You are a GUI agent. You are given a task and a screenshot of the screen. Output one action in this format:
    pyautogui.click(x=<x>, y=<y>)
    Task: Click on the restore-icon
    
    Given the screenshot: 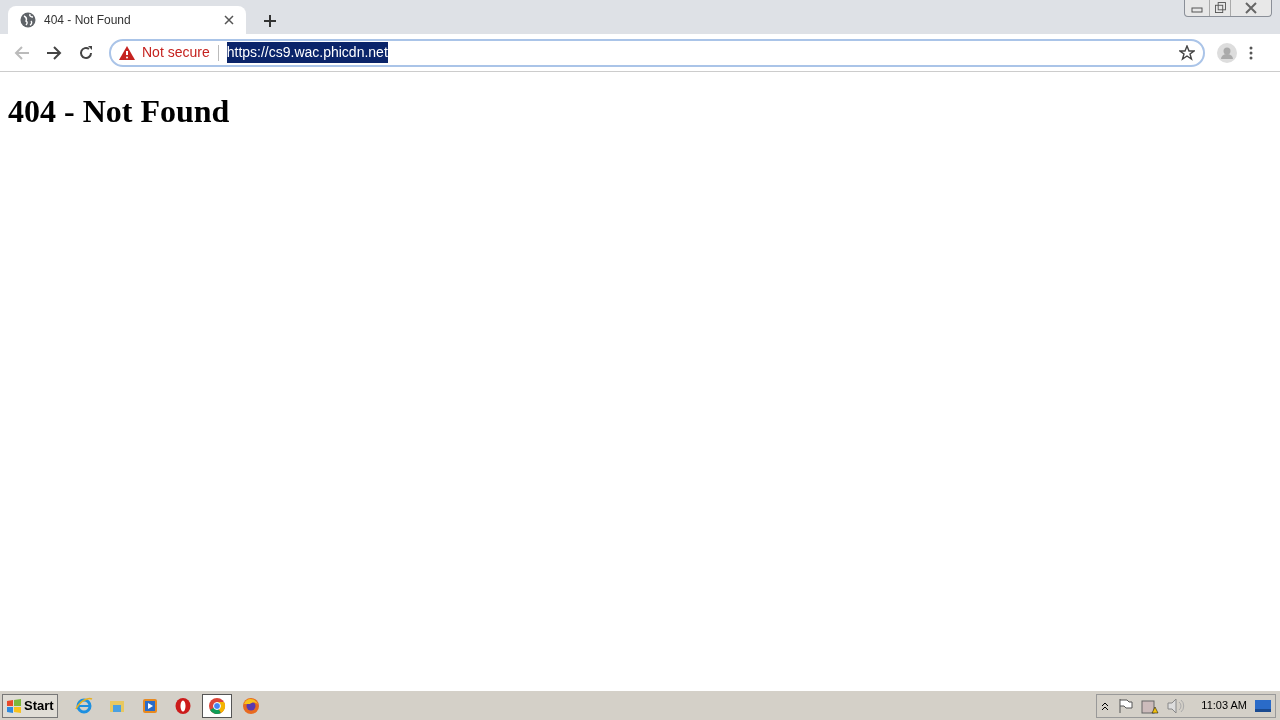 What is the action you would take?
    pyautogui.click(x=1220, y=8)
    